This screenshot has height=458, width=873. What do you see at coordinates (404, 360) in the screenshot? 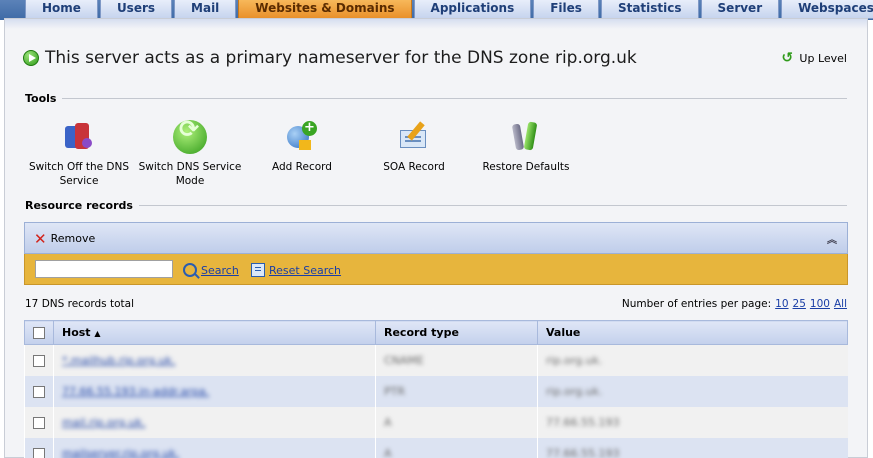
I see `row-type: CNAME` at bounding box center [404, 360].